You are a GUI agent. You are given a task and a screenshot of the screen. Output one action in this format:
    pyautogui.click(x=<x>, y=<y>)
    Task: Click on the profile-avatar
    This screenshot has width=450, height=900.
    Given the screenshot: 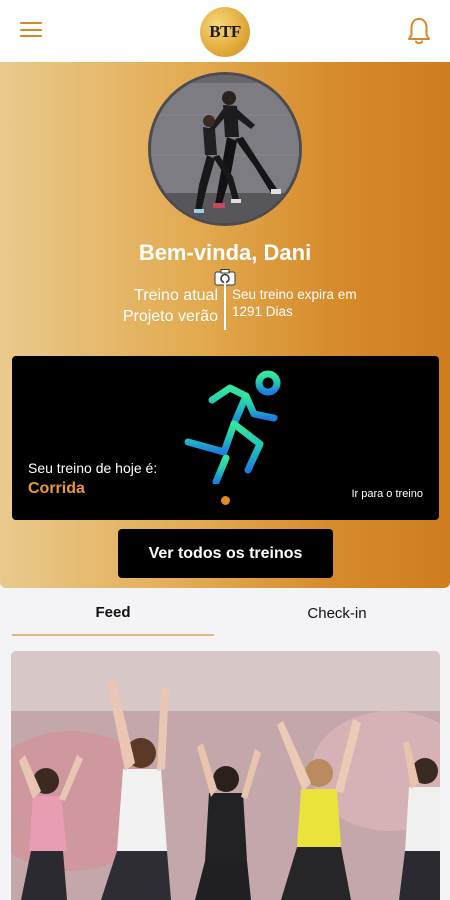 What is the action you would take?
    pyautogui.click(x=225, y=149)
    